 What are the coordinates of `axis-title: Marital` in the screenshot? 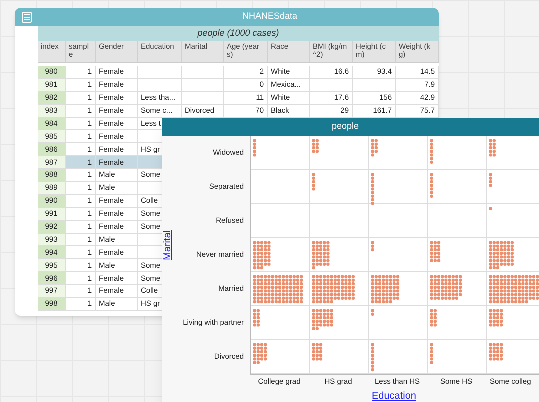 It's located at (168, 246).